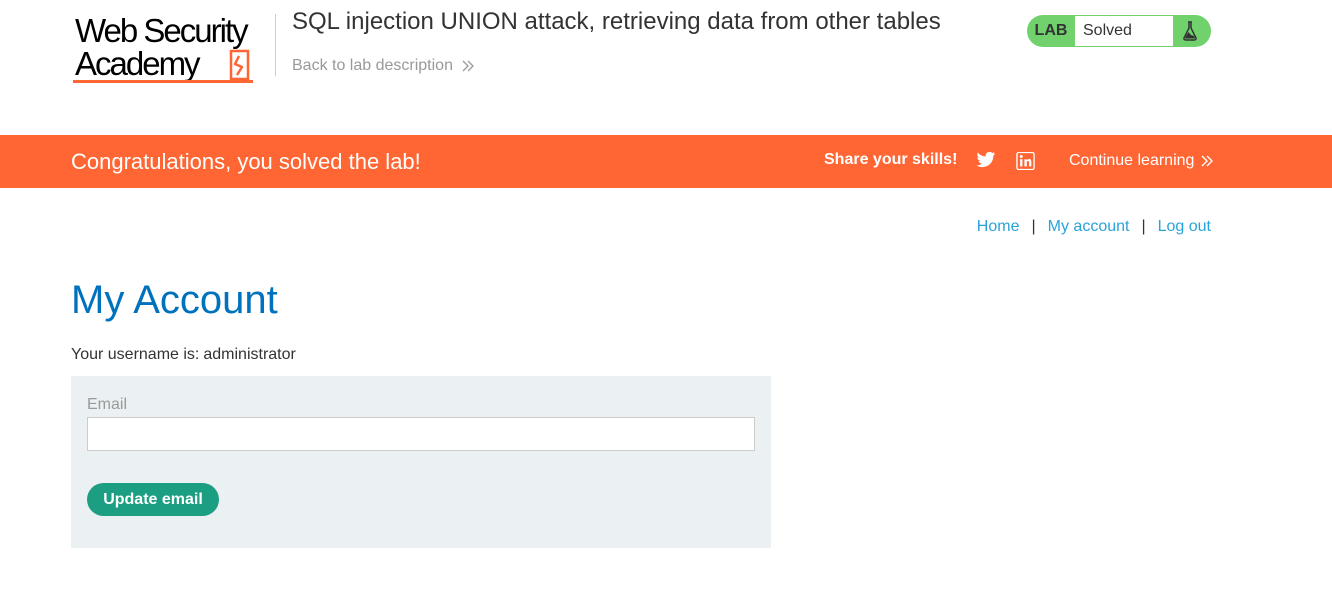 Image resolution: width=1332 pixels, height=589 pixels. What do you see at coordinates (135, 354) in the screenshot?
I see `username-label: Your username is:` at bounding box center [135, 354].